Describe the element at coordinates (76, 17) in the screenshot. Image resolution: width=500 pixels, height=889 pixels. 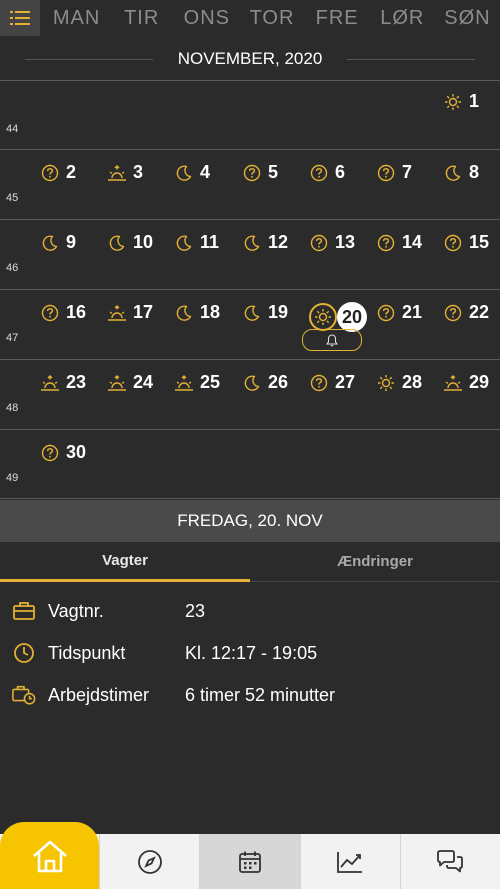
I see `weekday-label: MAN` at that location.